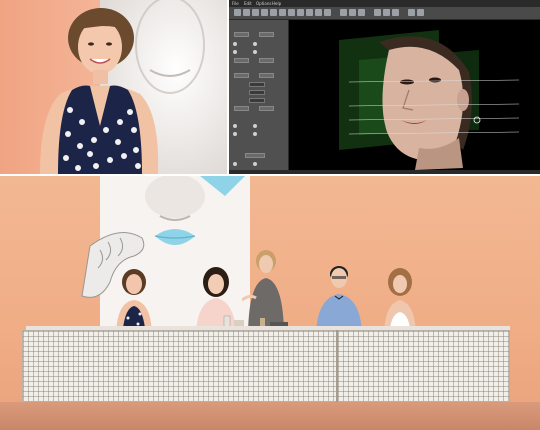  What do you see at coordinates (263, 3) in the screenshot?
I see `menu-options: Options` at bounding box center [263, 3].